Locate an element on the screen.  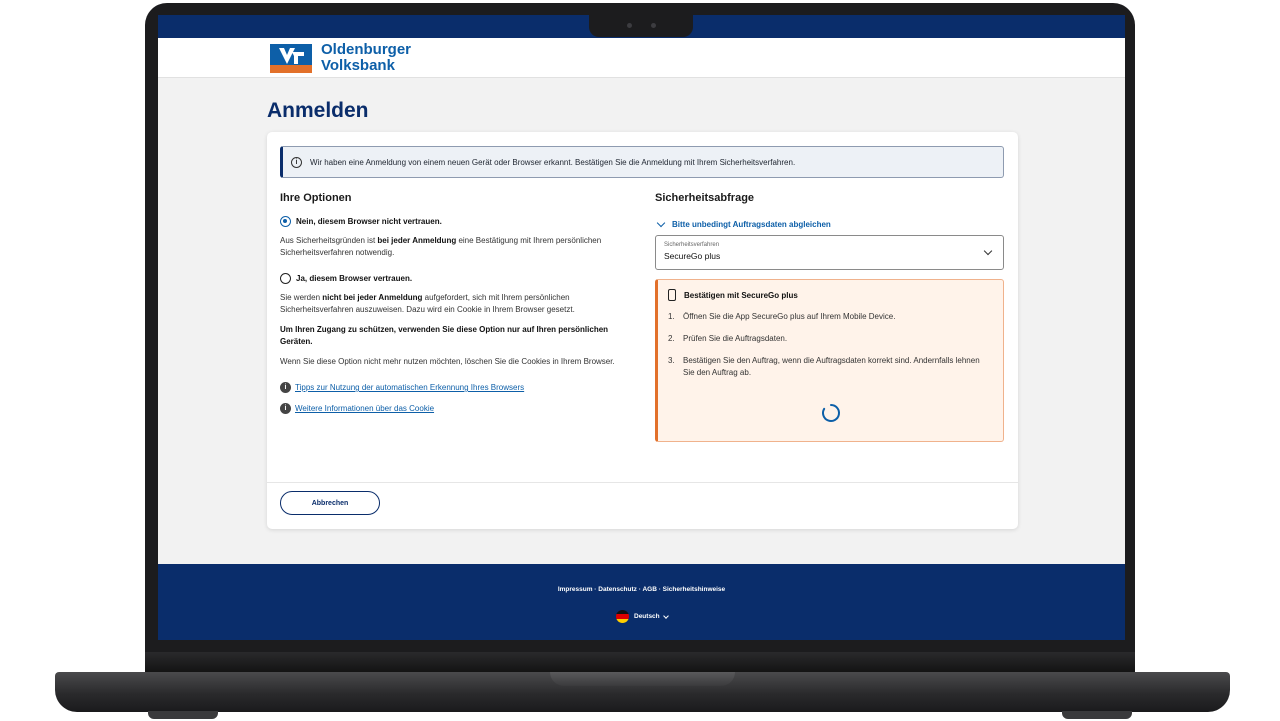
info-outline-icon: i is located at coordinates (296, 162).